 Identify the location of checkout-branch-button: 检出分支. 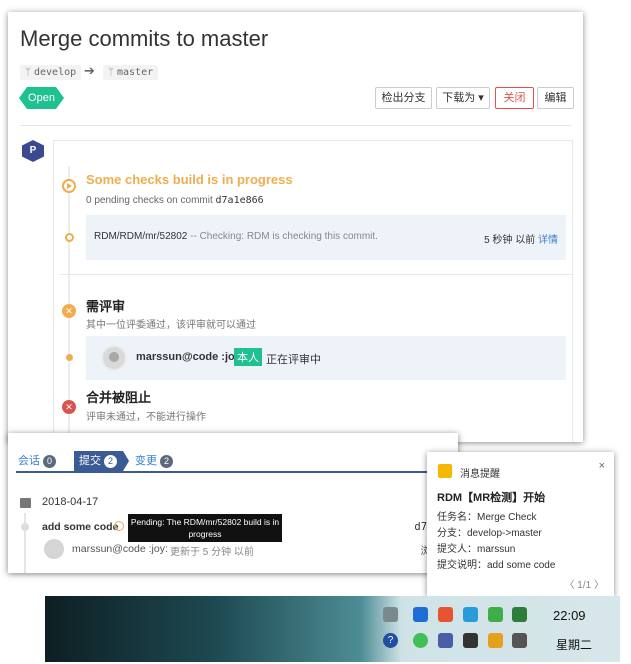
(403, 98).